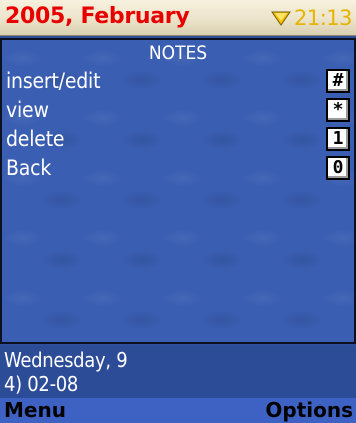 This screenshot has width=356, height=423. What do you see at coordinates (323, 18) in the screenshot?
I see `clock-time: 21:13` at bounding box center [323, 18].